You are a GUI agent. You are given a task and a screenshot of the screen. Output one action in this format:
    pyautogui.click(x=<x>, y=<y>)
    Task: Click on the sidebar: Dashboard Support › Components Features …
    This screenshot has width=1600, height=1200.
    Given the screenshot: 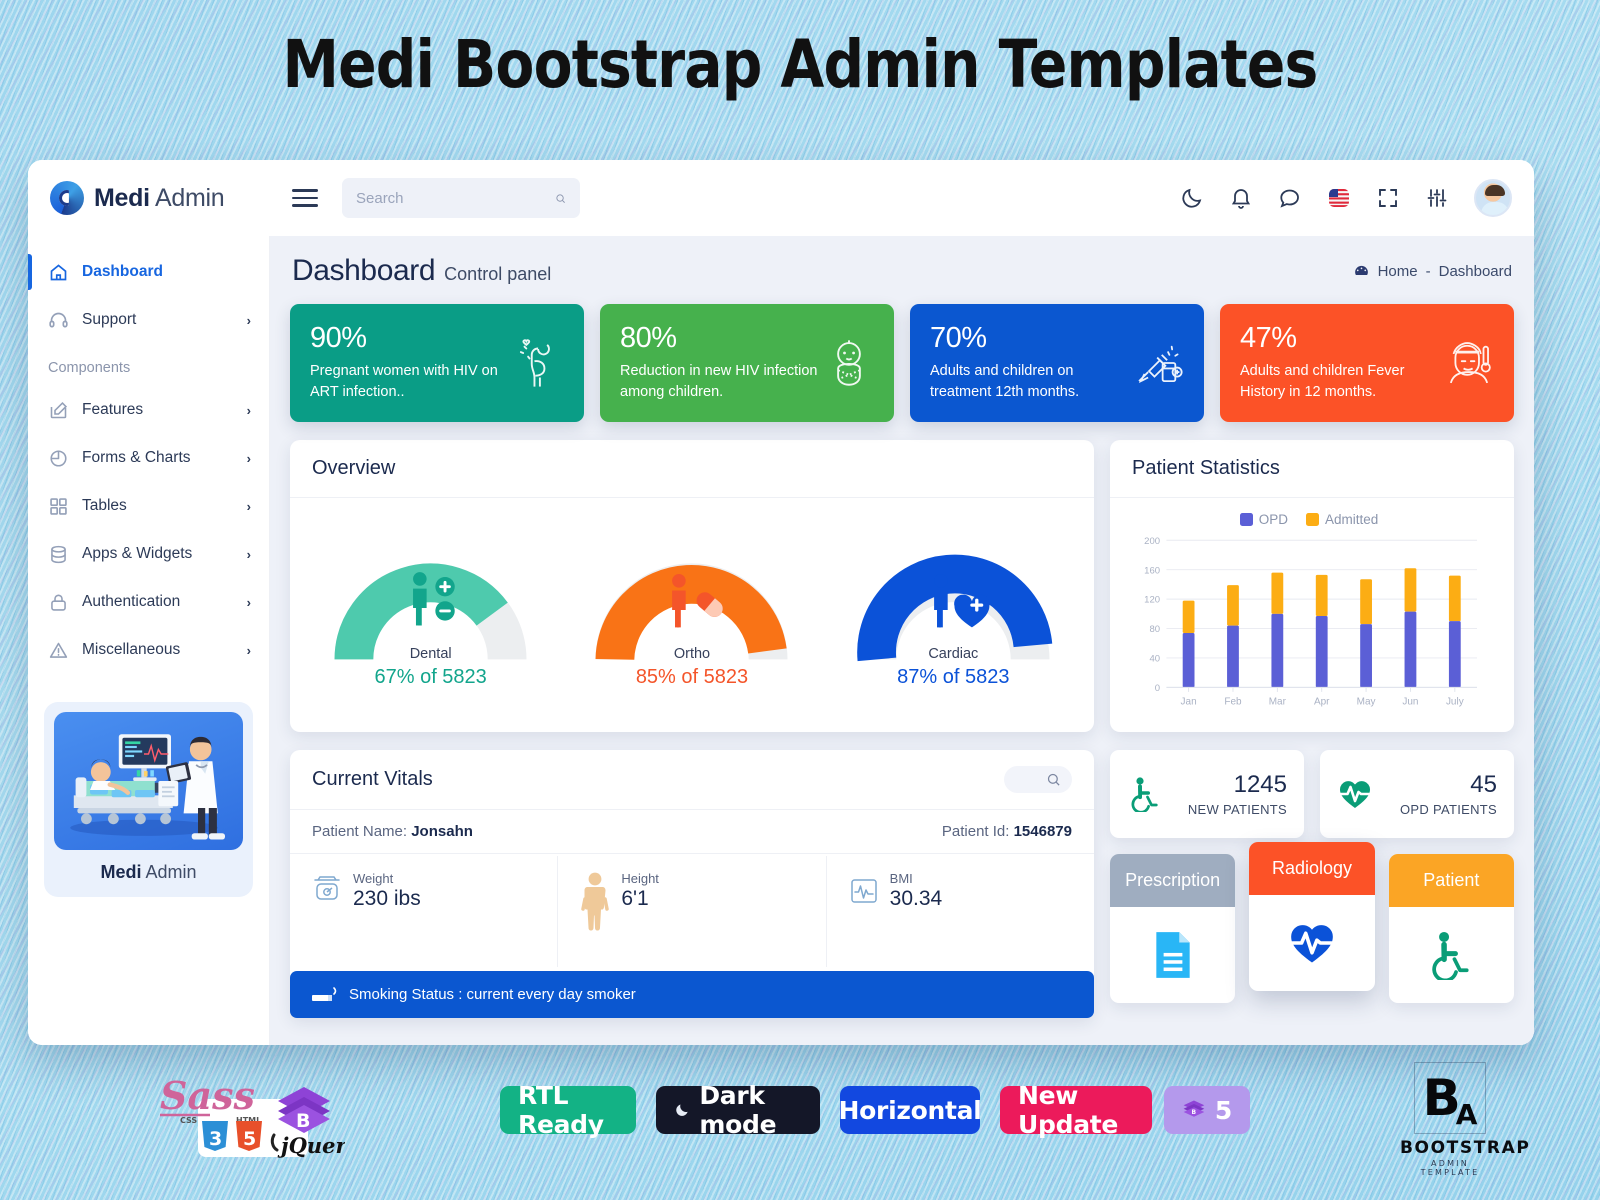 What is the action you would take?
    pyautogui.click(x=149, y=640)
    